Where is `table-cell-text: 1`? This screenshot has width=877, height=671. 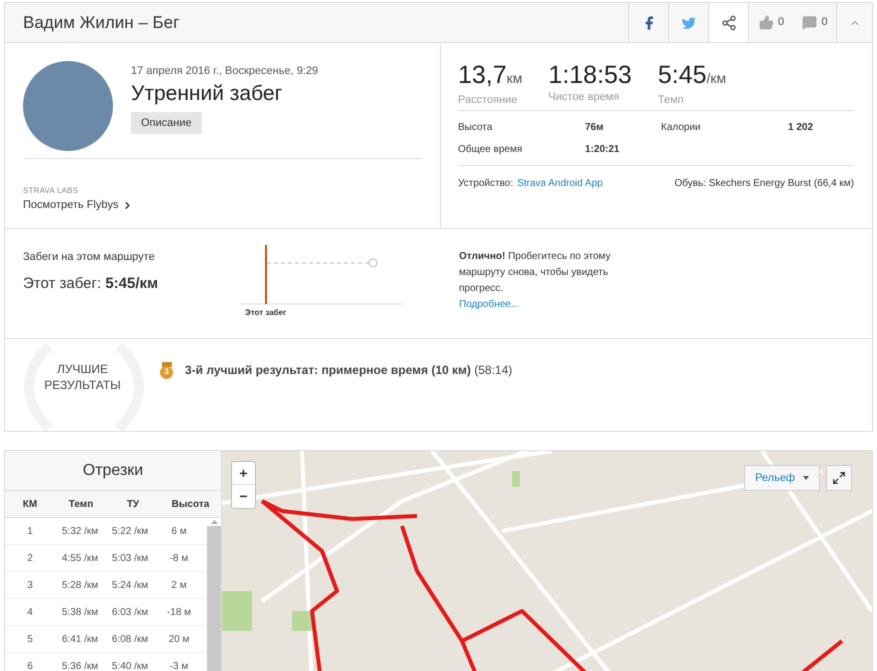 table-cell-text: 1 is located at coordinates (30, 531).